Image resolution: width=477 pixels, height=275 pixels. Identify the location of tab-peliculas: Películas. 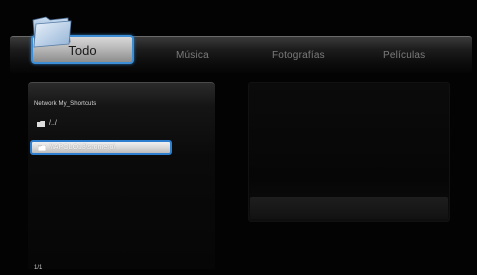
(404, 55).